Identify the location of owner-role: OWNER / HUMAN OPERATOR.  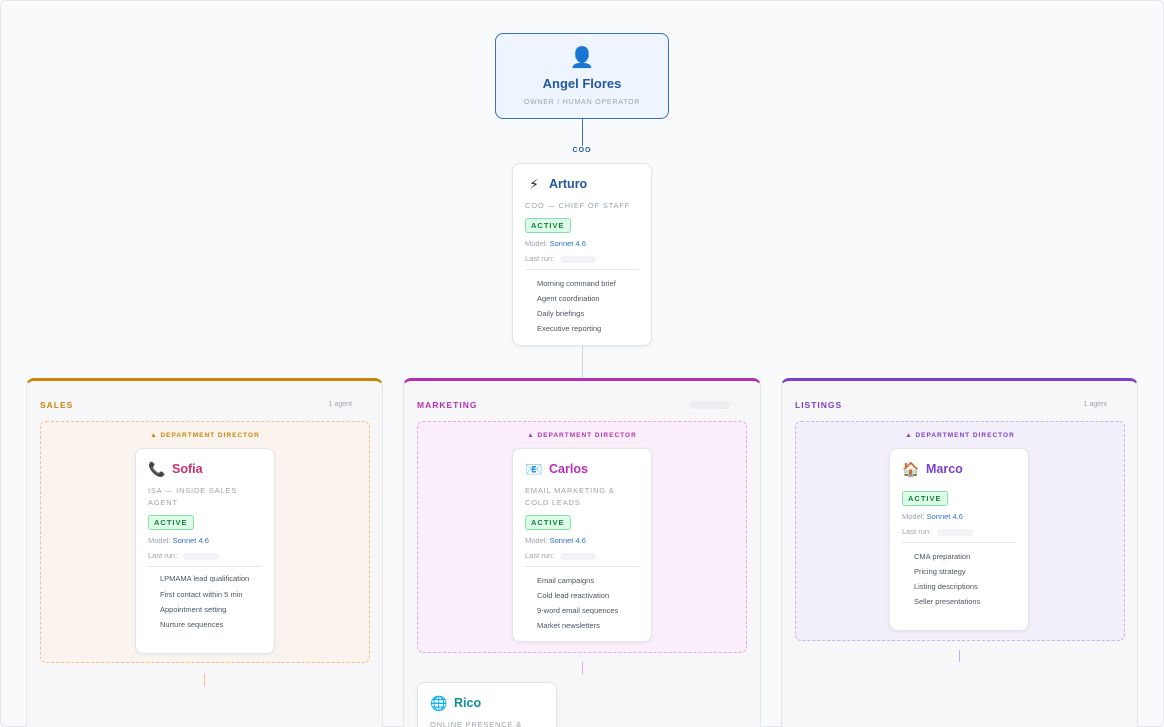
(582, 102).